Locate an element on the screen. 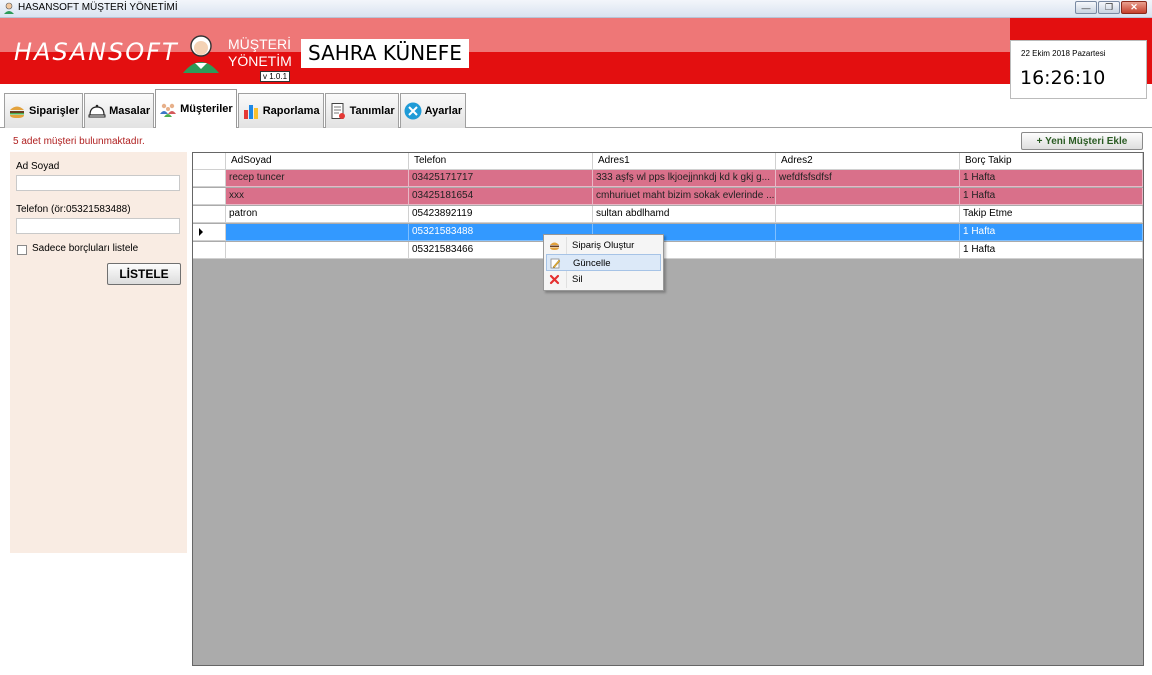 The width and height of the screenshot is (1152, 675). minimize-icon: — is located at coordinates (1086, 7).